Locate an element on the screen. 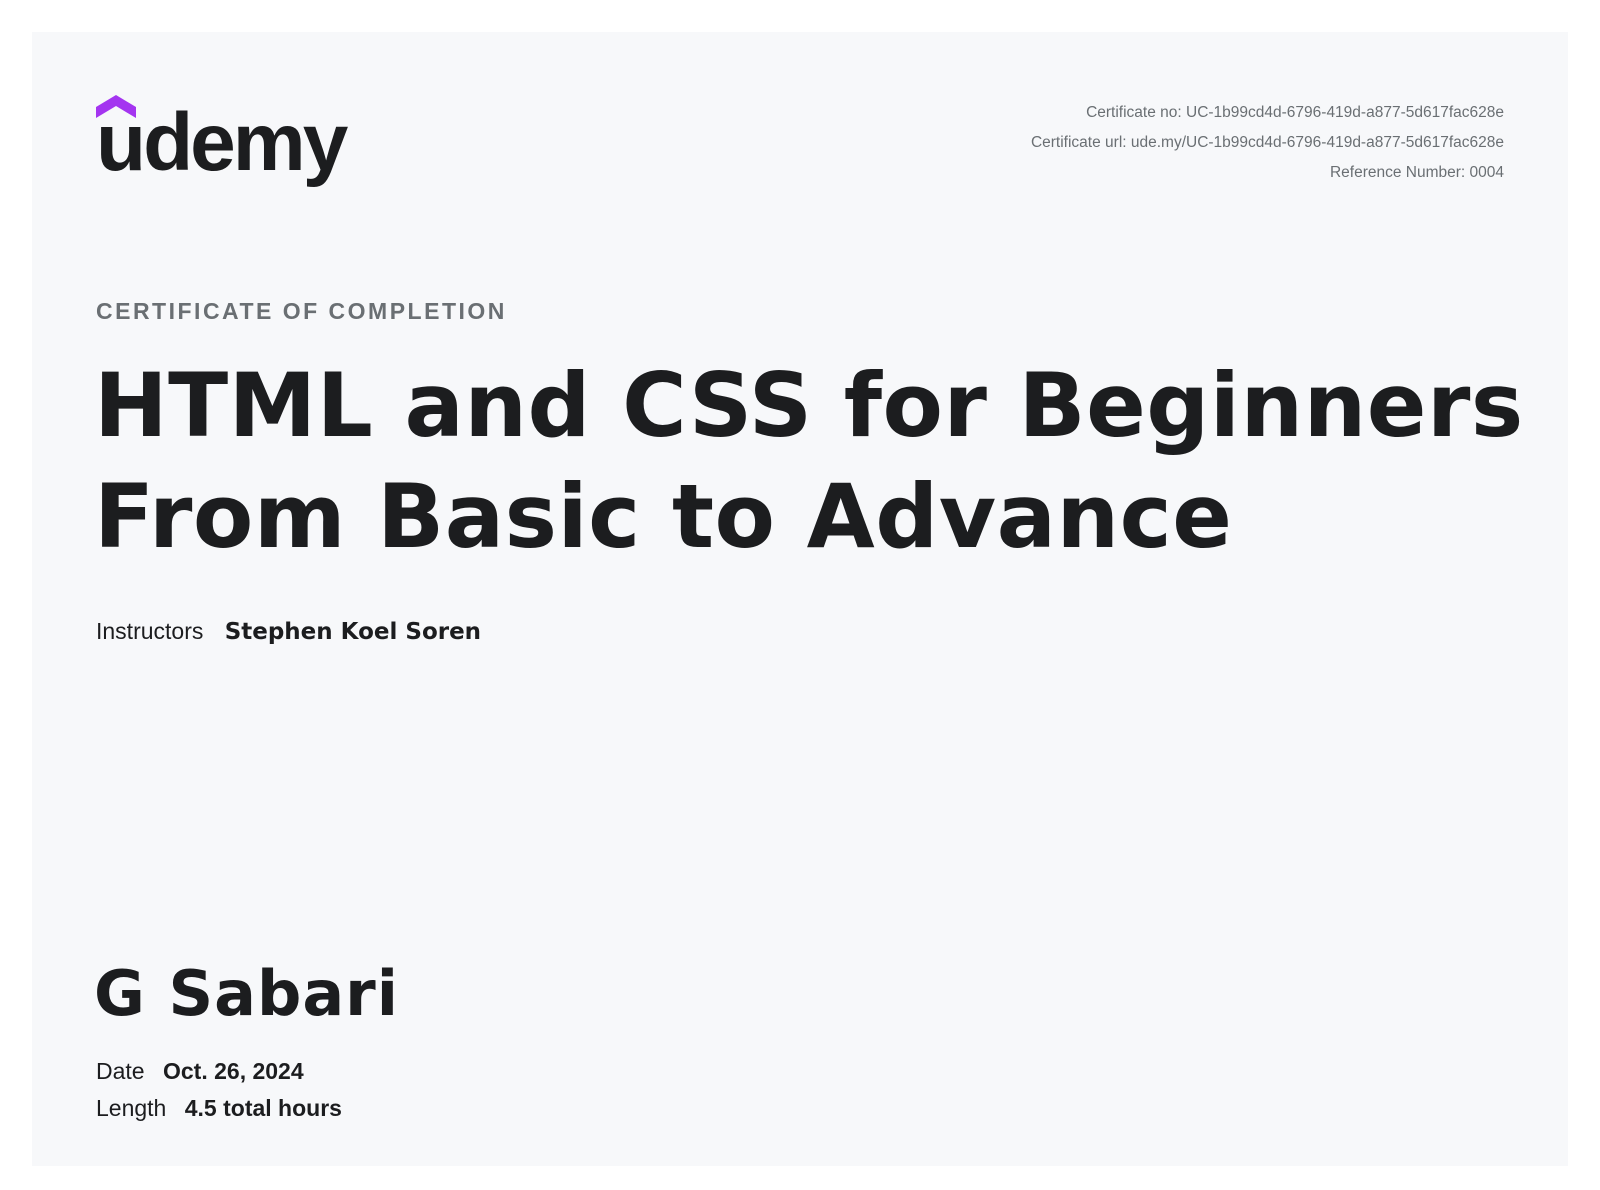 This screenshot has height=1190, width=1600. date-label: Date is located at coordinates (120, 1071).